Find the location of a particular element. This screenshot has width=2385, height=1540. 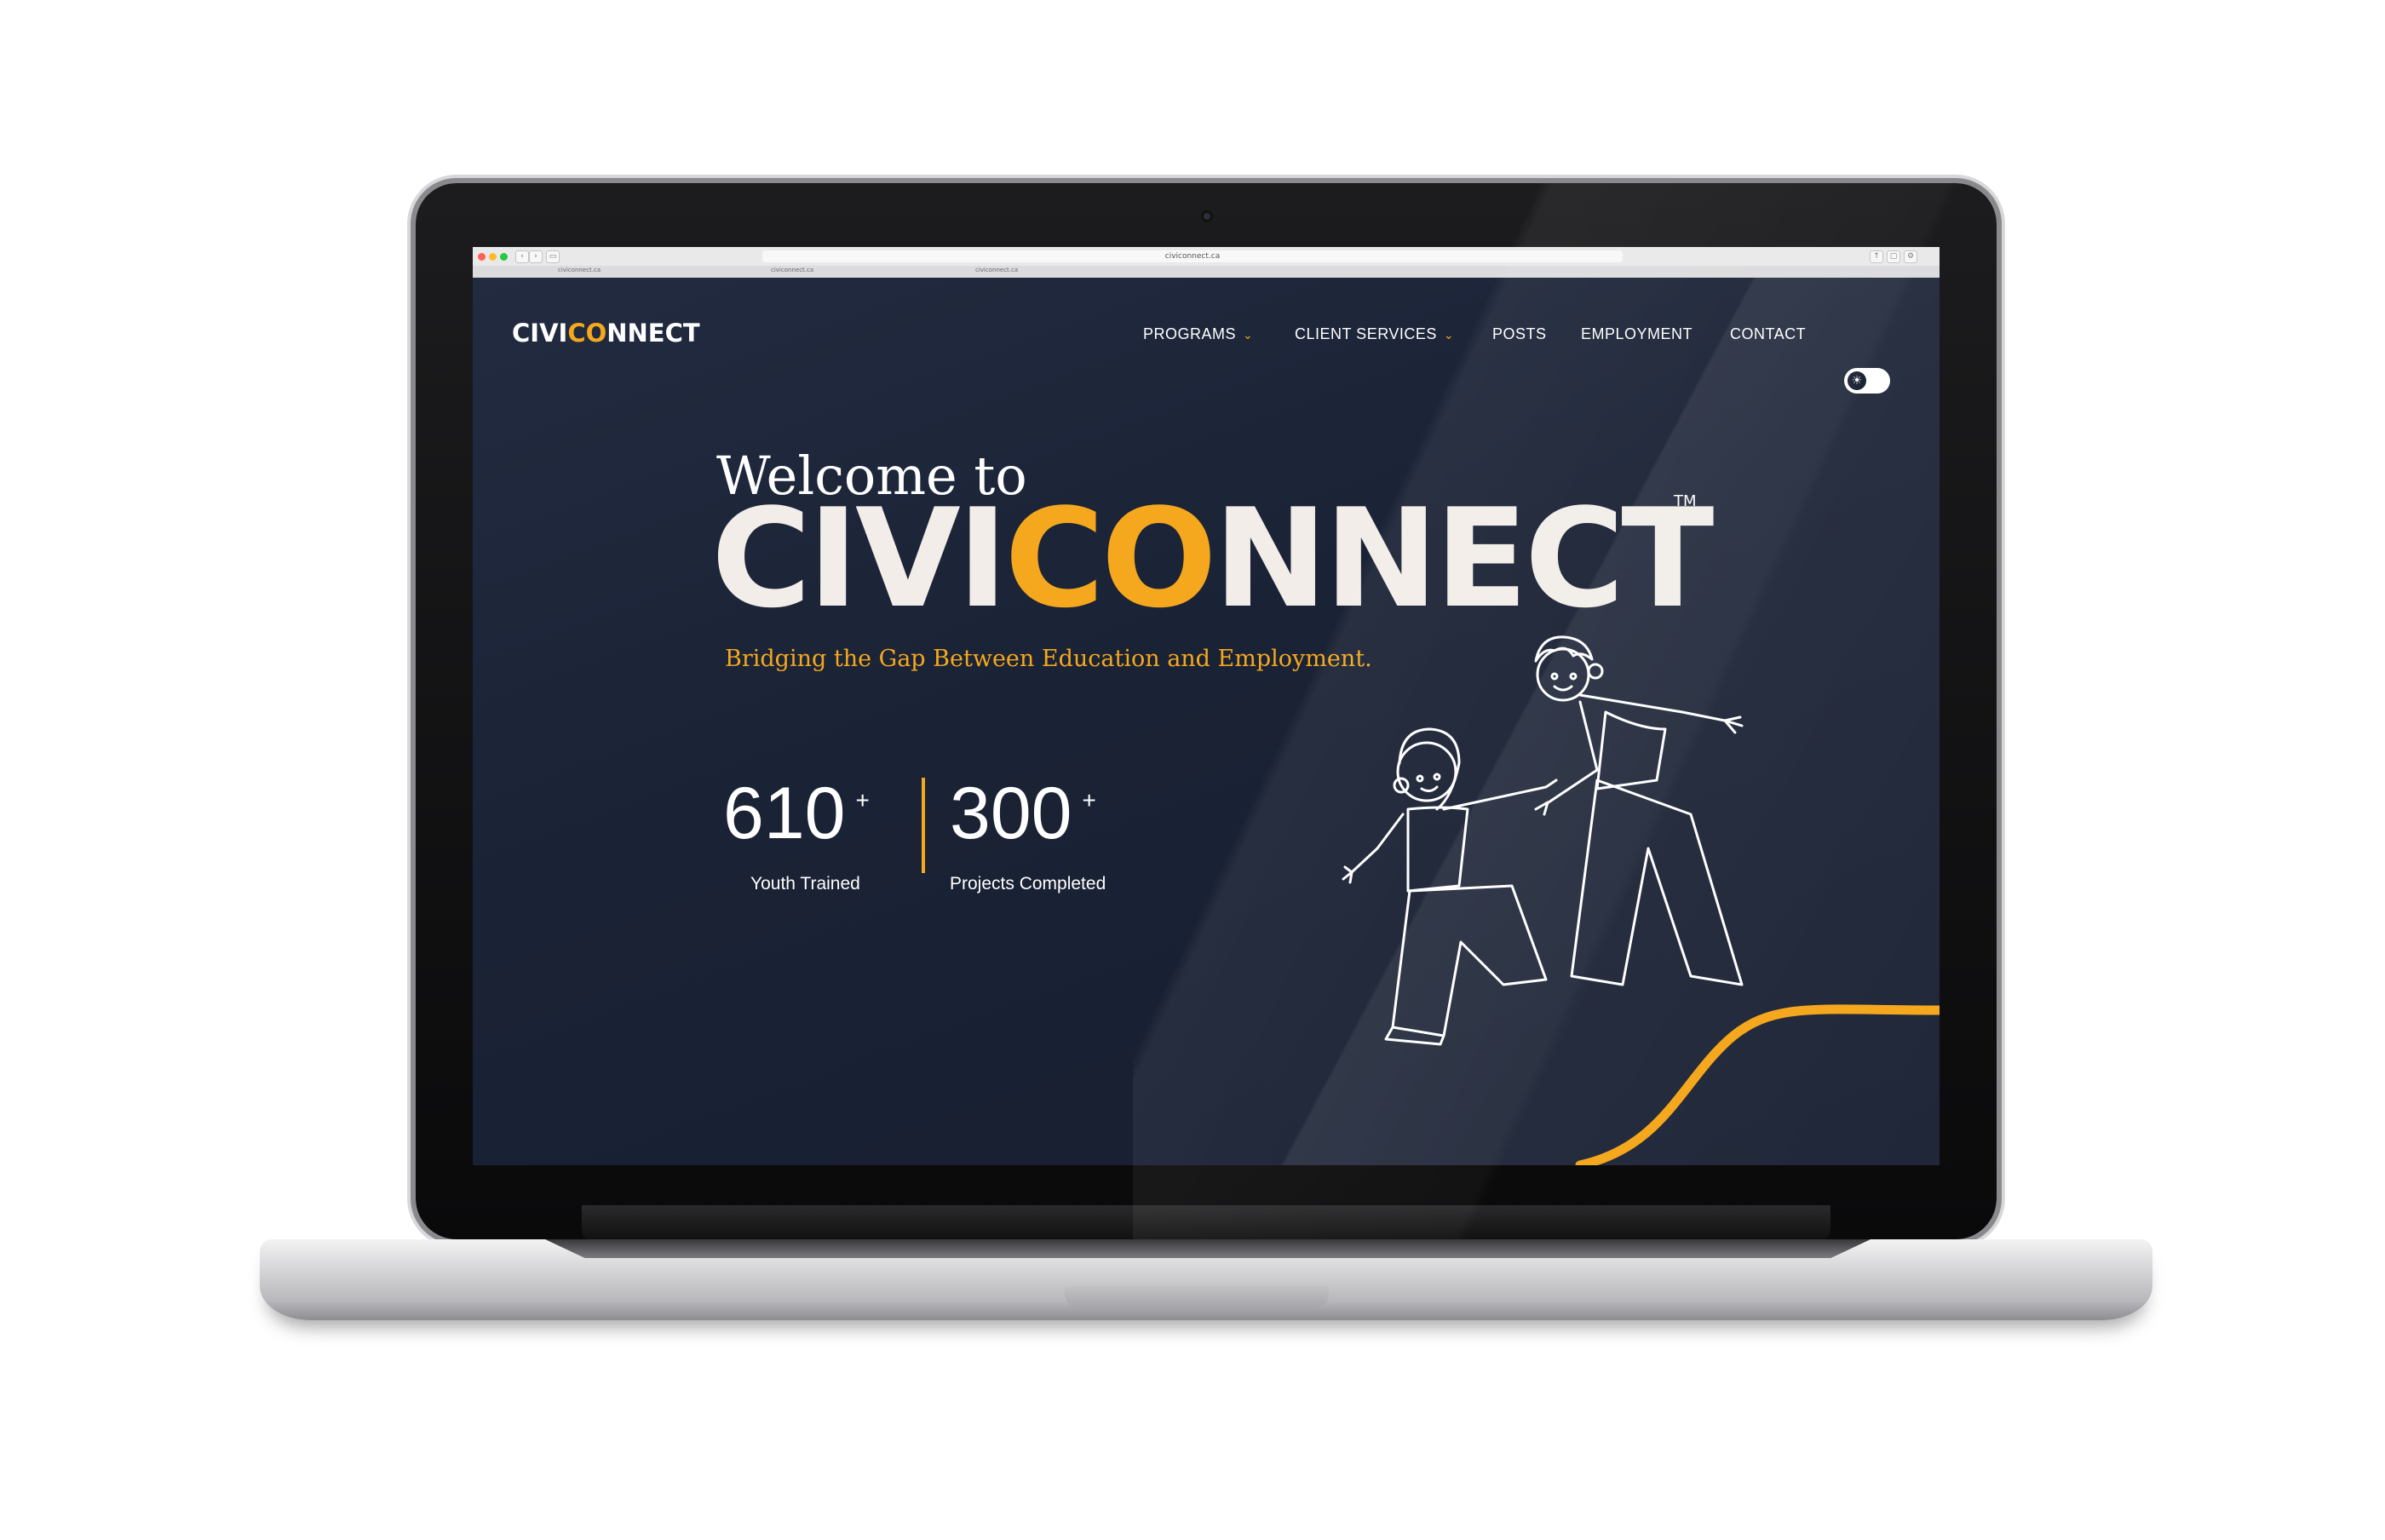

stat-projects-value: 300 + is located at coordinates (1023, 814).